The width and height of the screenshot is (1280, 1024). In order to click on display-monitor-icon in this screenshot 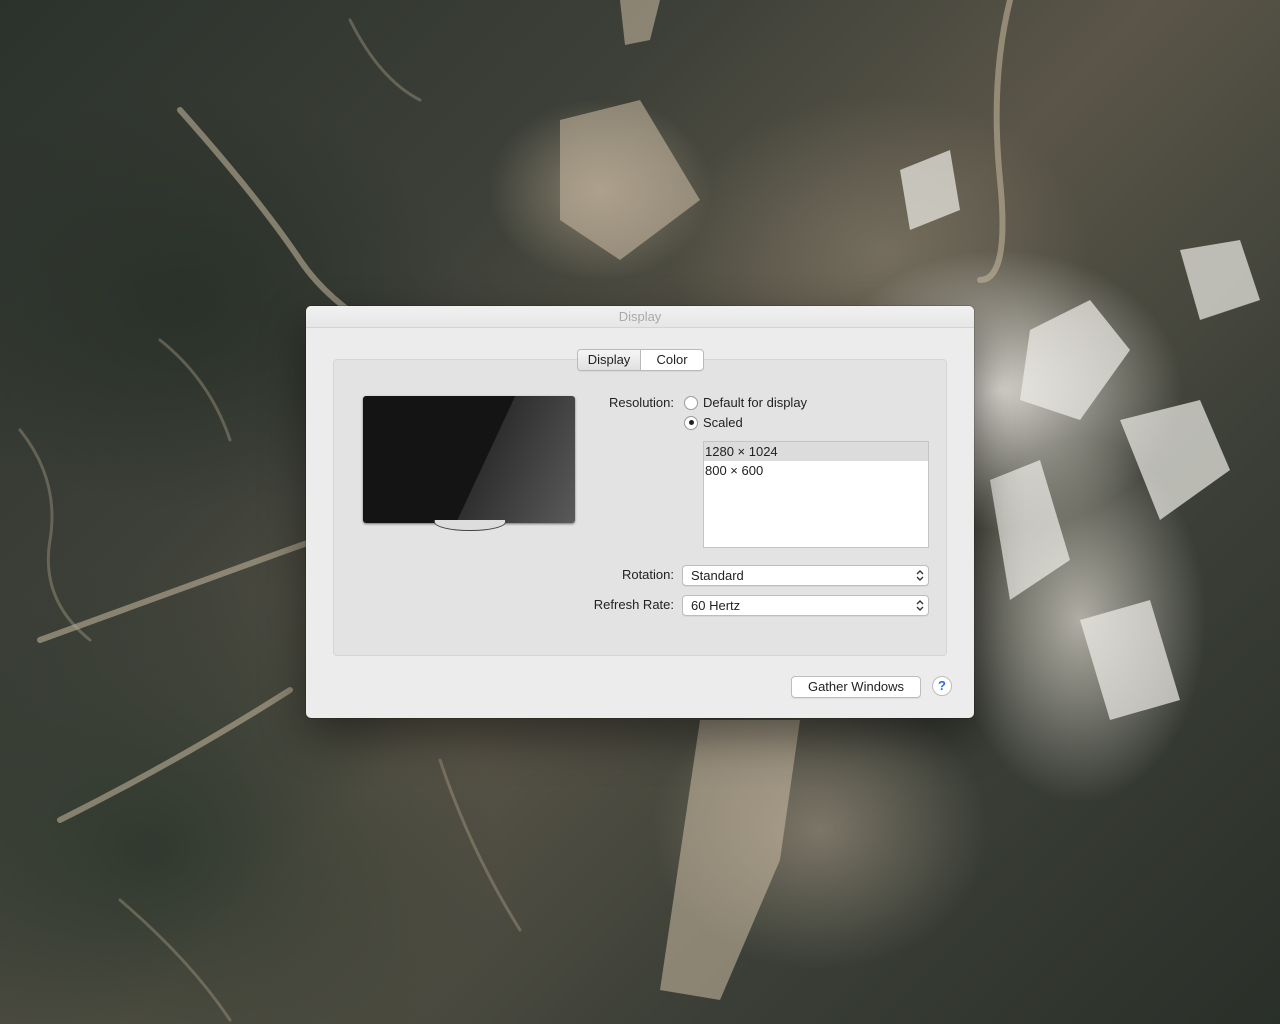, I will do `click(469, 459)`.